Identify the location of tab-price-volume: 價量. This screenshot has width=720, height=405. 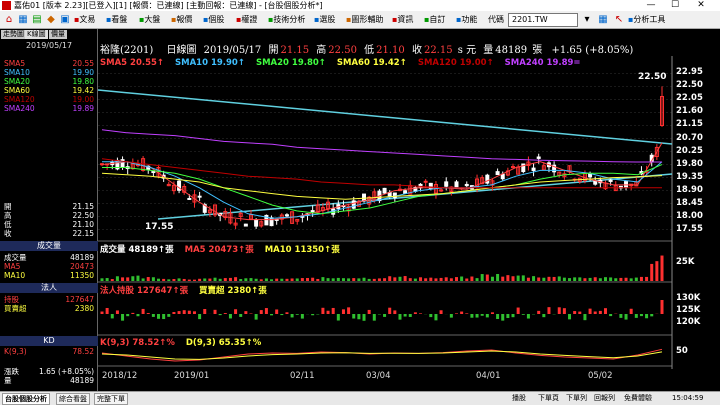
(58, 34).